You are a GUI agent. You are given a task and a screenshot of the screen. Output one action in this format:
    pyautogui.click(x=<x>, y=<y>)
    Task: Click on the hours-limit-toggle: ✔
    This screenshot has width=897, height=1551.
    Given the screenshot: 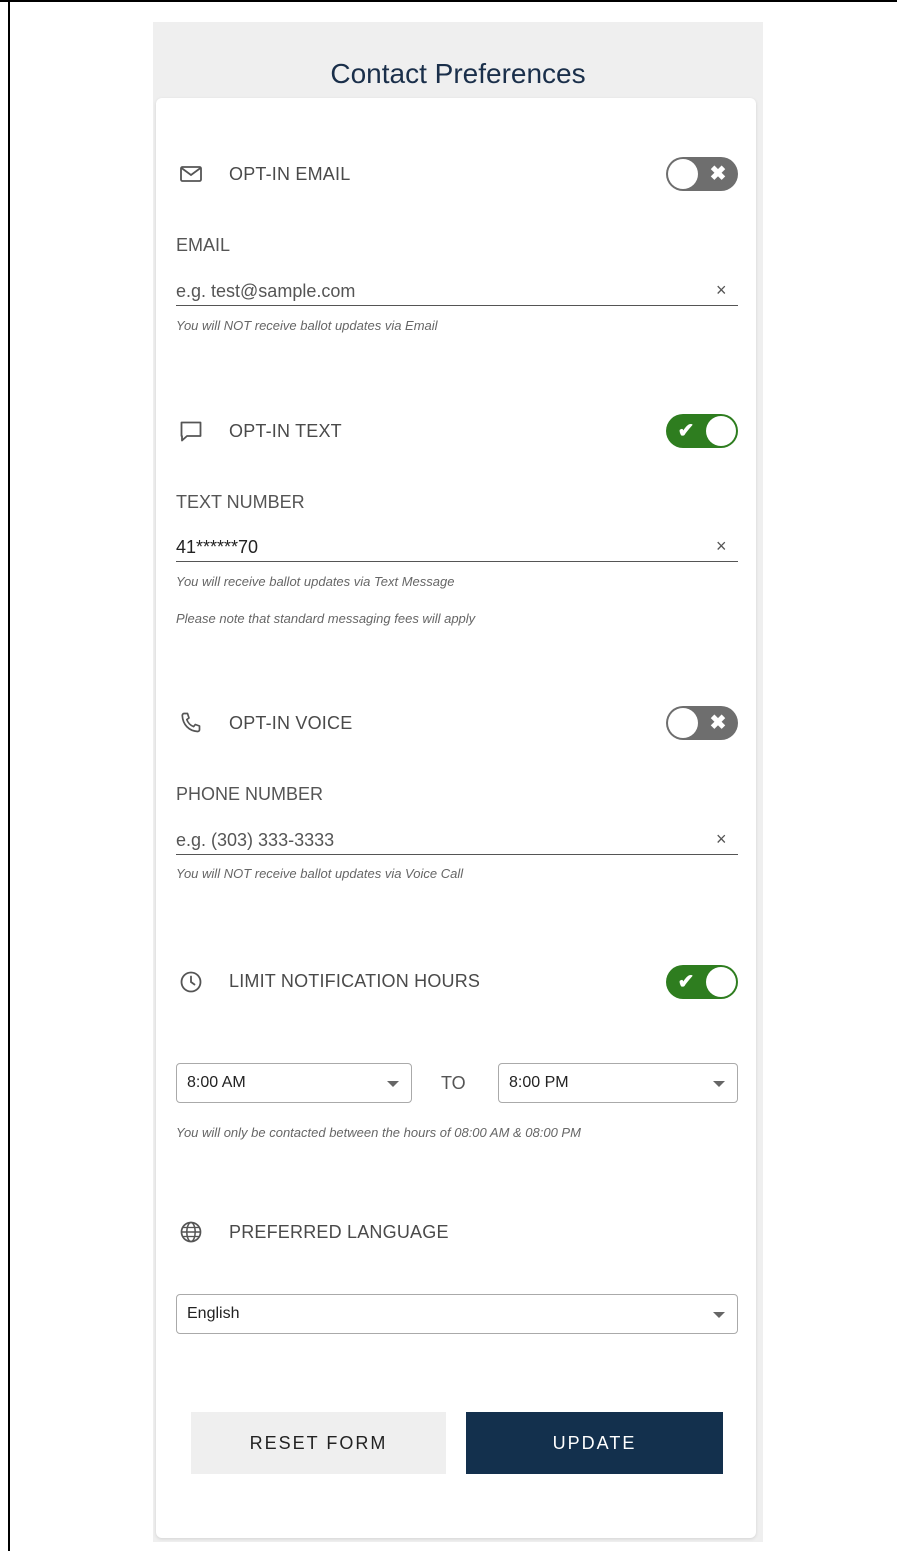 What is the action you would take?
    pyautogui.click(x=702, y=982)
    